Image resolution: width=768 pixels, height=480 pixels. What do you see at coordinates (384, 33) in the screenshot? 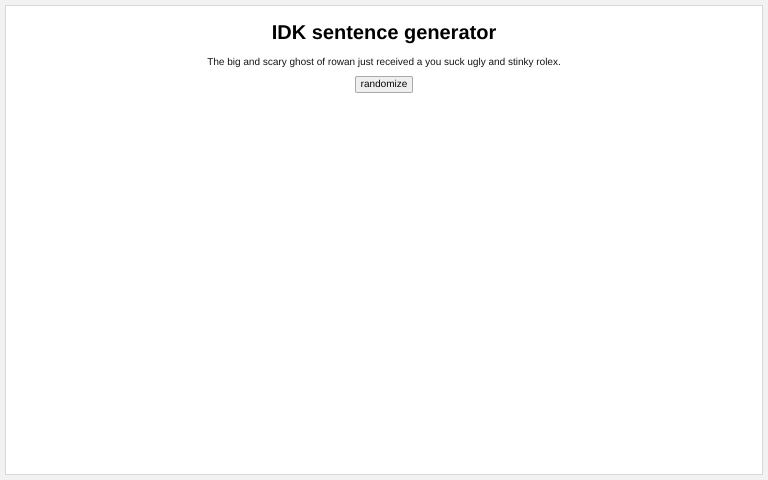
I see `page-title: IDK sentence generator` at bounding box center [384, 33].